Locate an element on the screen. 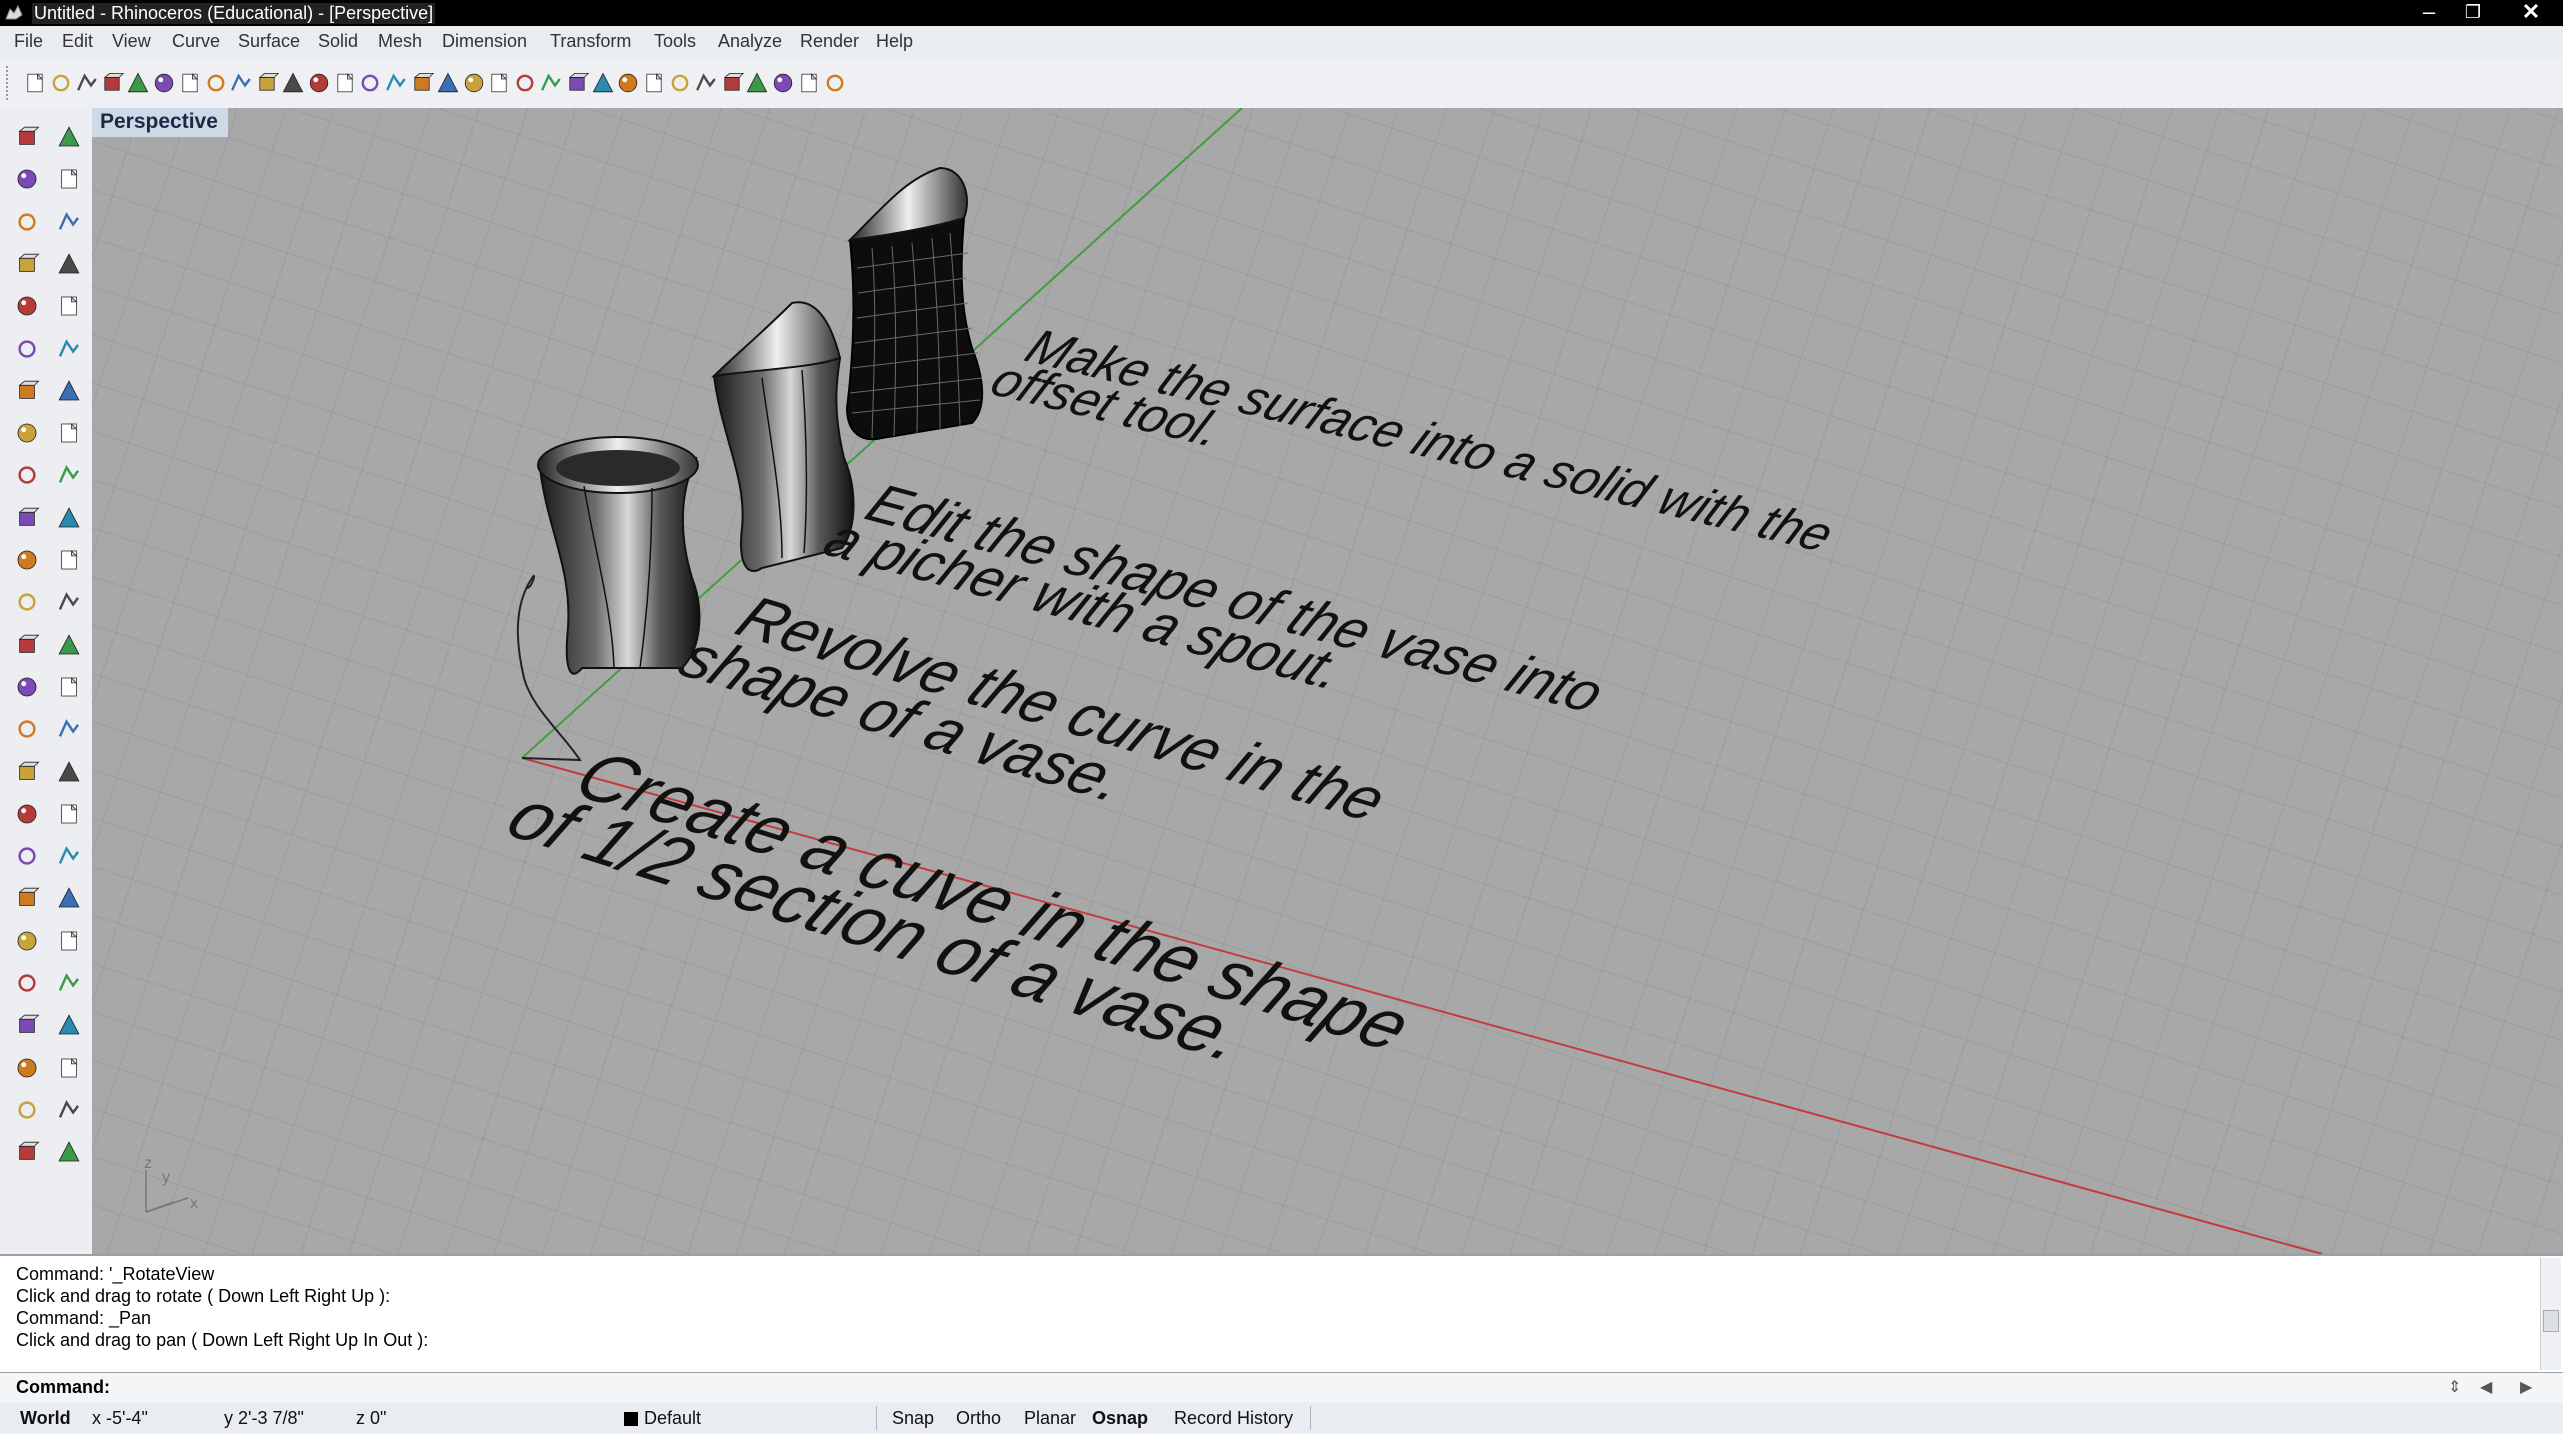  curve-control-points-icon is located at coordinates (69, 179).